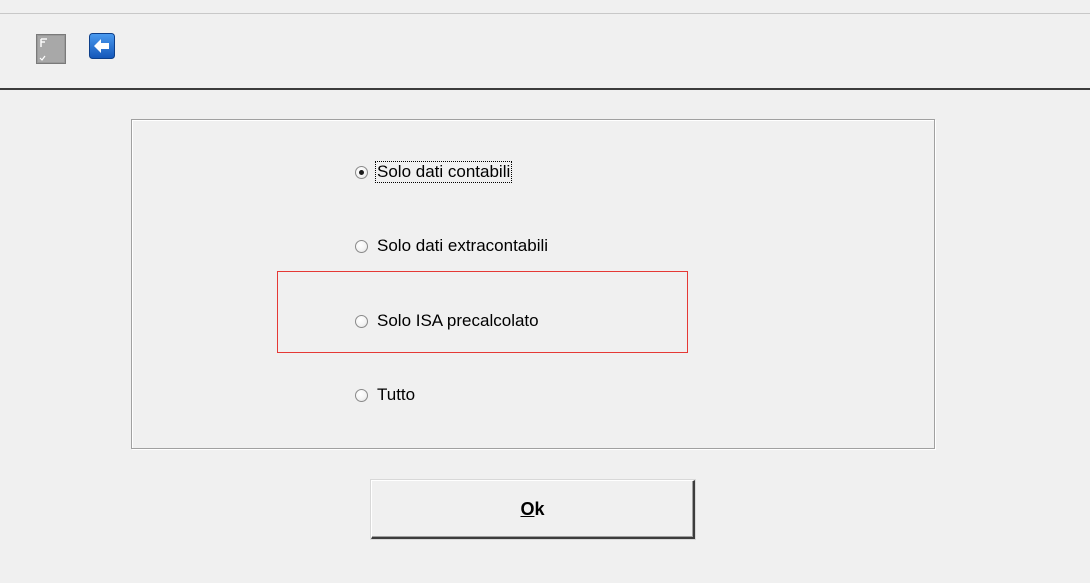 The width and height of the screenshot is (1090, 583). I want to click on radio-label: Solo dati contabili, so click(443, 172).